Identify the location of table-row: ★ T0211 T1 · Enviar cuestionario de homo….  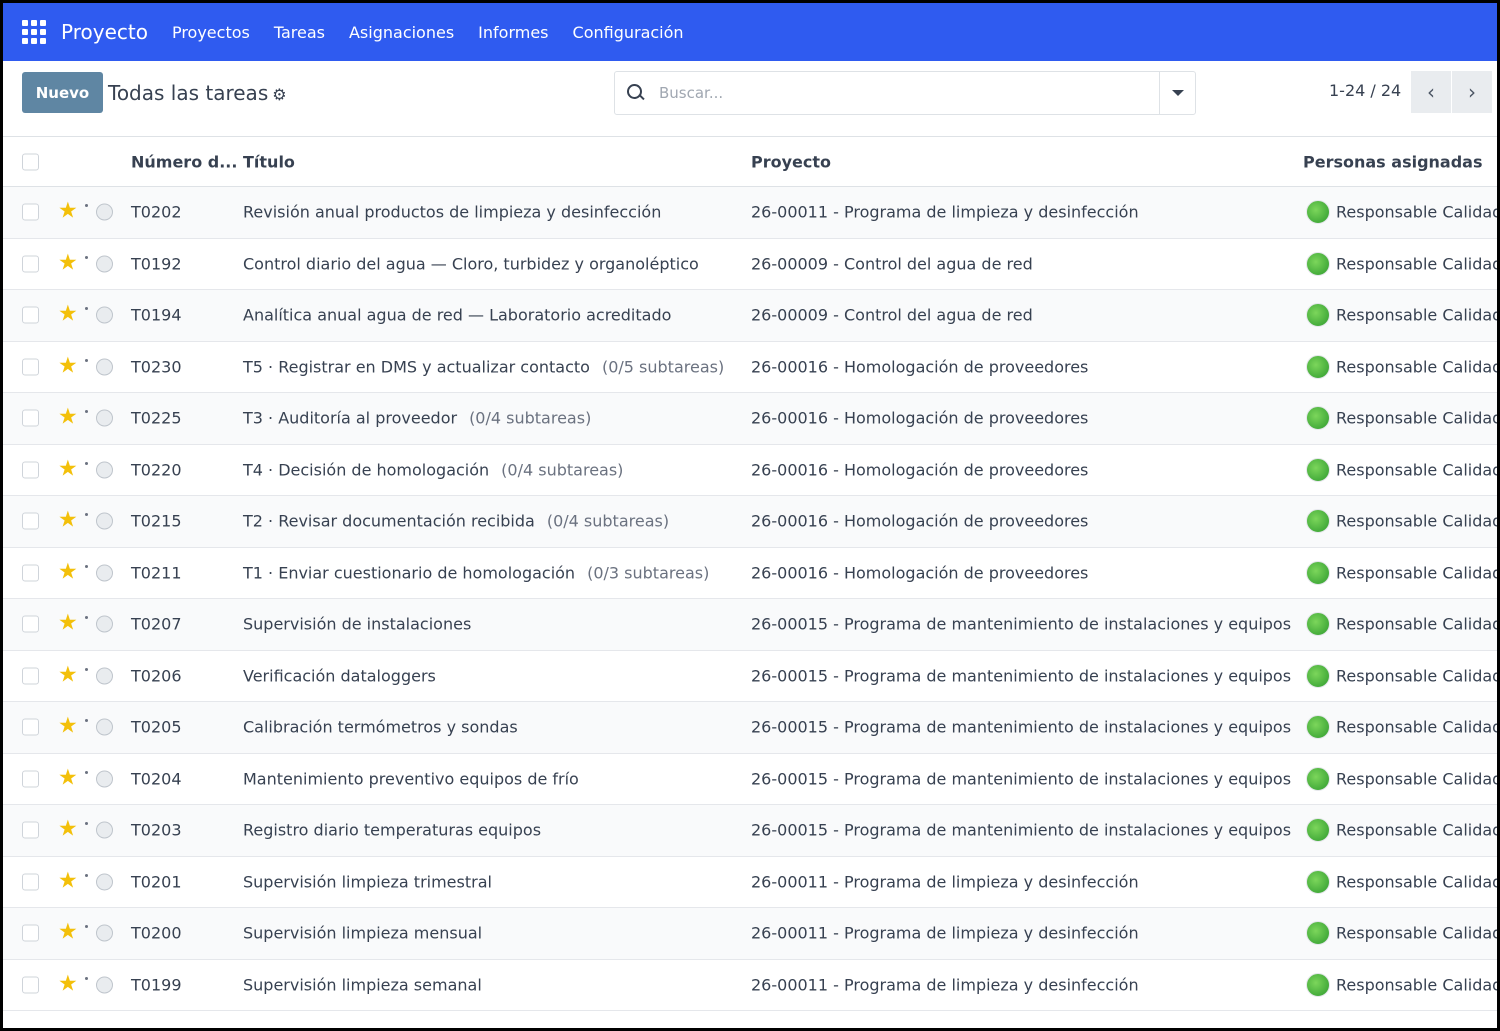
(750, 573).